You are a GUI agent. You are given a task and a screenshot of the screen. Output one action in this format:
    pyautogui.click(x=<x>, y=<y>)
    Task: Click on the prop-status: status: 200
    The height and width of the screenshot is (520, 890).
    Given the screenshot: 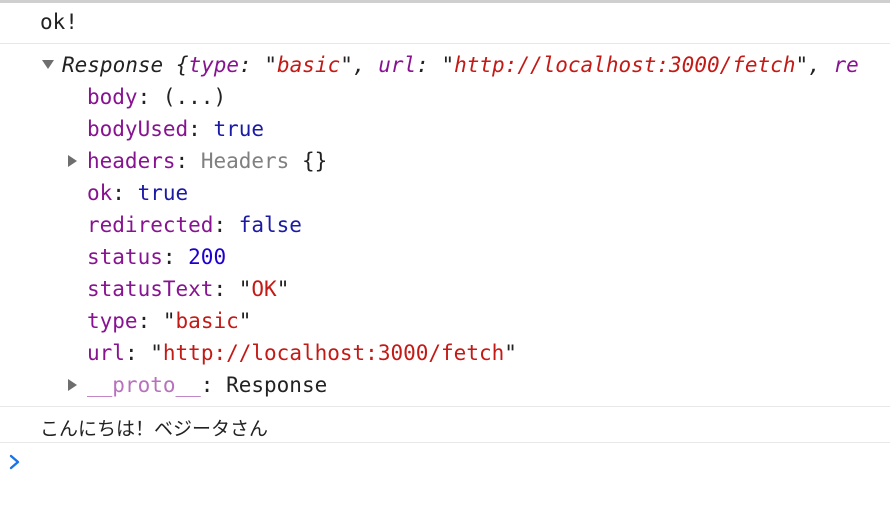 What is the action you would take?
    pyautogui.click(x=157, y=257)
    